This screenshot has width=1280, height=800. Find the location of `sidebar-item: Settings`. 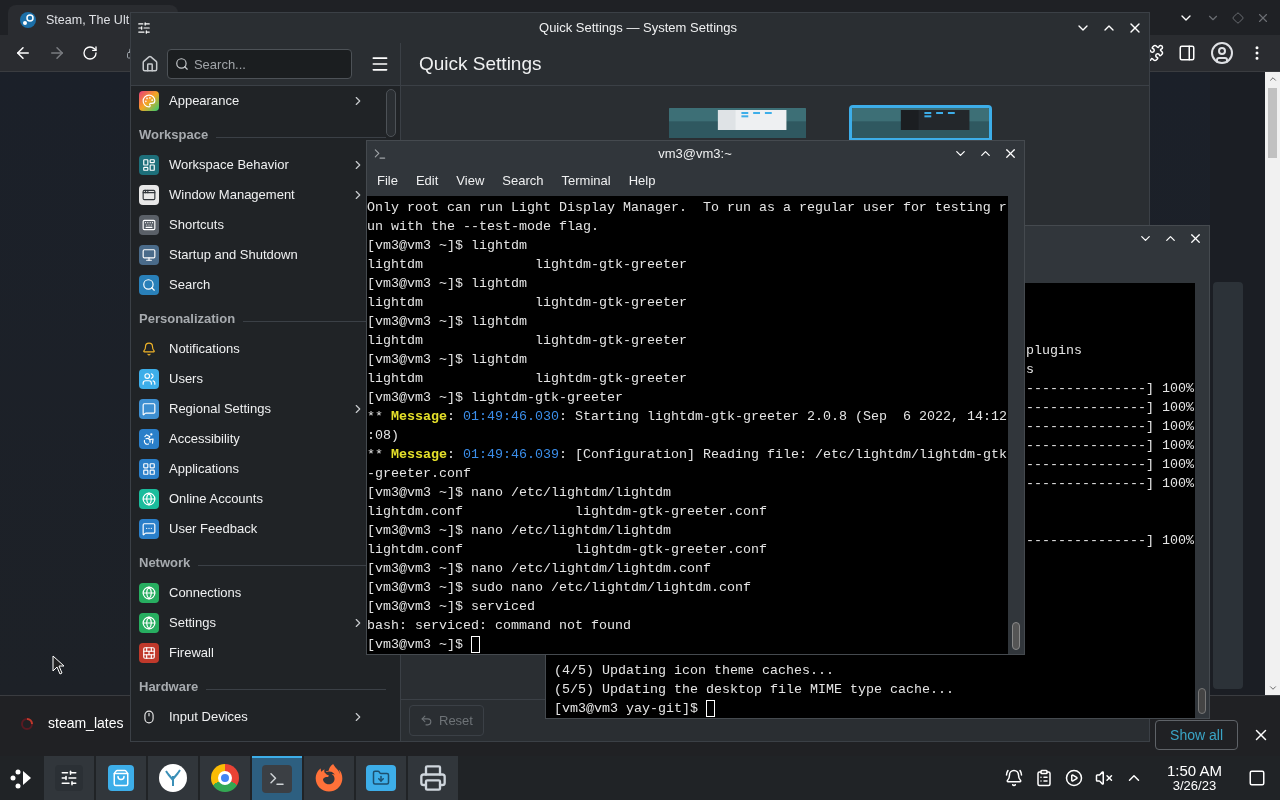

sidebar-item: Settings is located at coordinates (248, 623).